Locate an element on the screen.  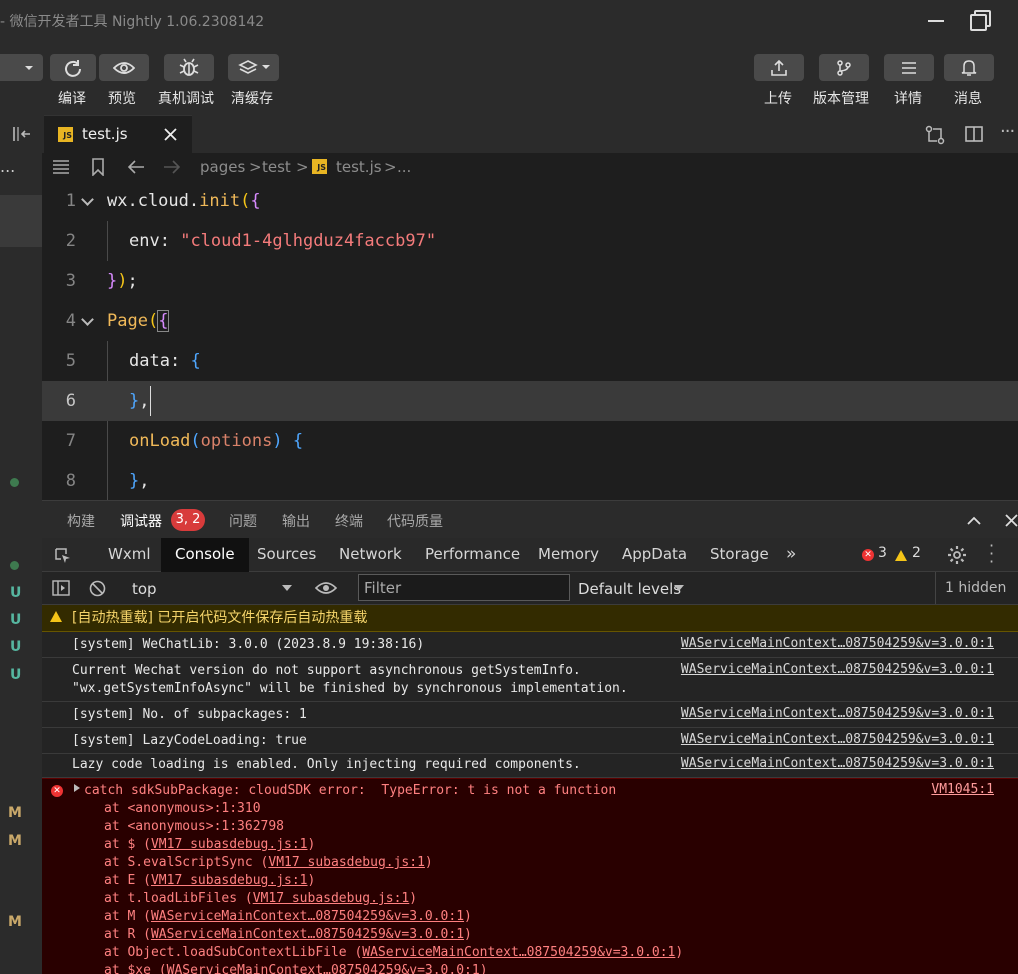
code-line: 3 }); is located at coordinates (530, 281).